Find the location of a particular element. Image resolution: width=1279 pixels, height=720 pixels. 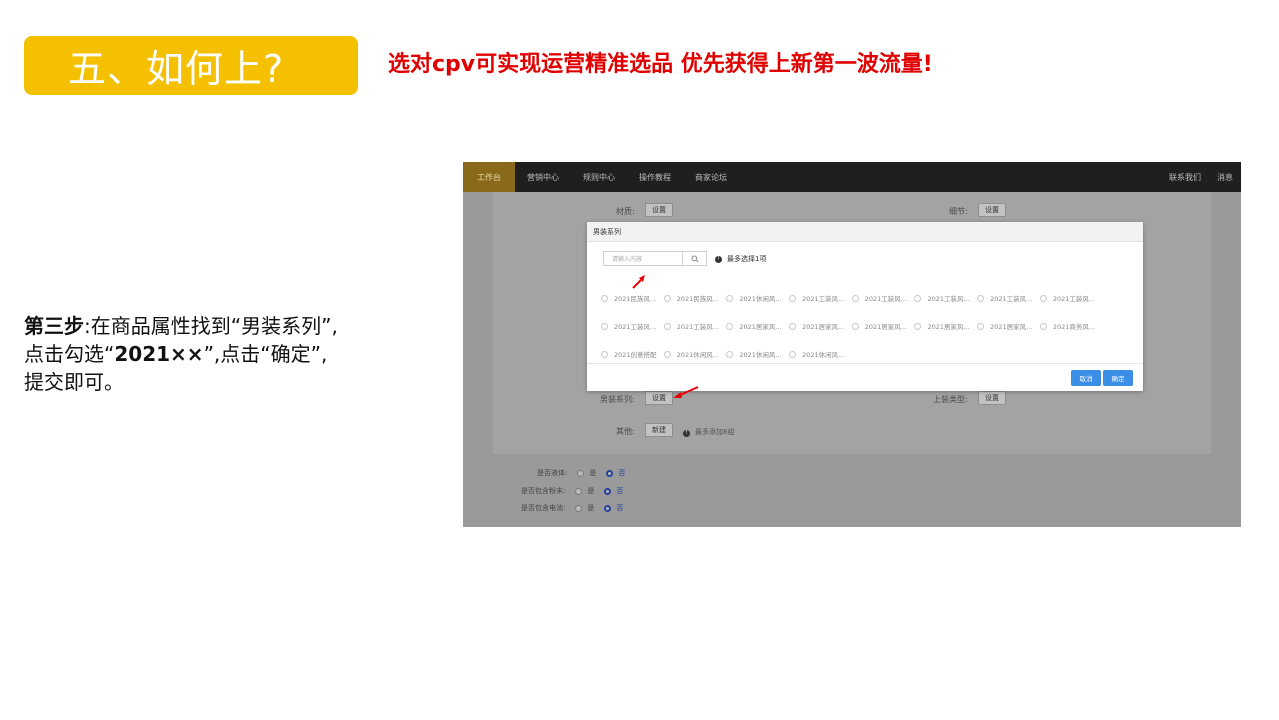

liquid-label: 是否液体: is located at coordinates (552, 473).